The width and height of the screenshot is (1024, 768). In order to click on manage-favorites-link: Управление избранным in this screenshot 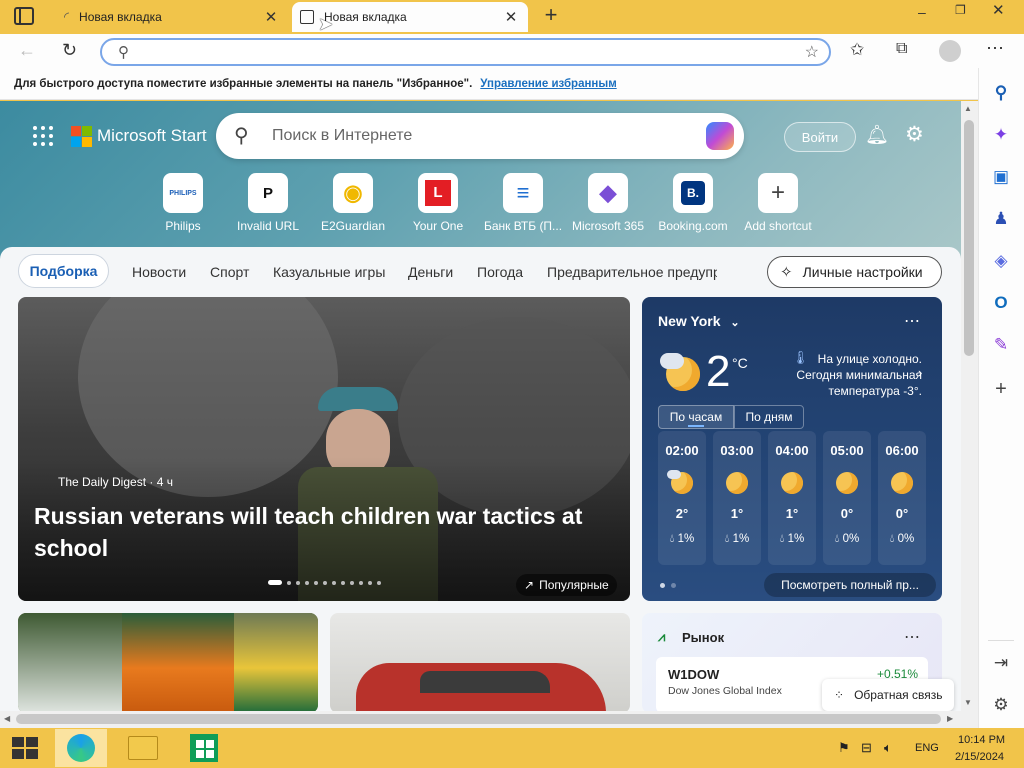, I will do `click(548, 84)`.